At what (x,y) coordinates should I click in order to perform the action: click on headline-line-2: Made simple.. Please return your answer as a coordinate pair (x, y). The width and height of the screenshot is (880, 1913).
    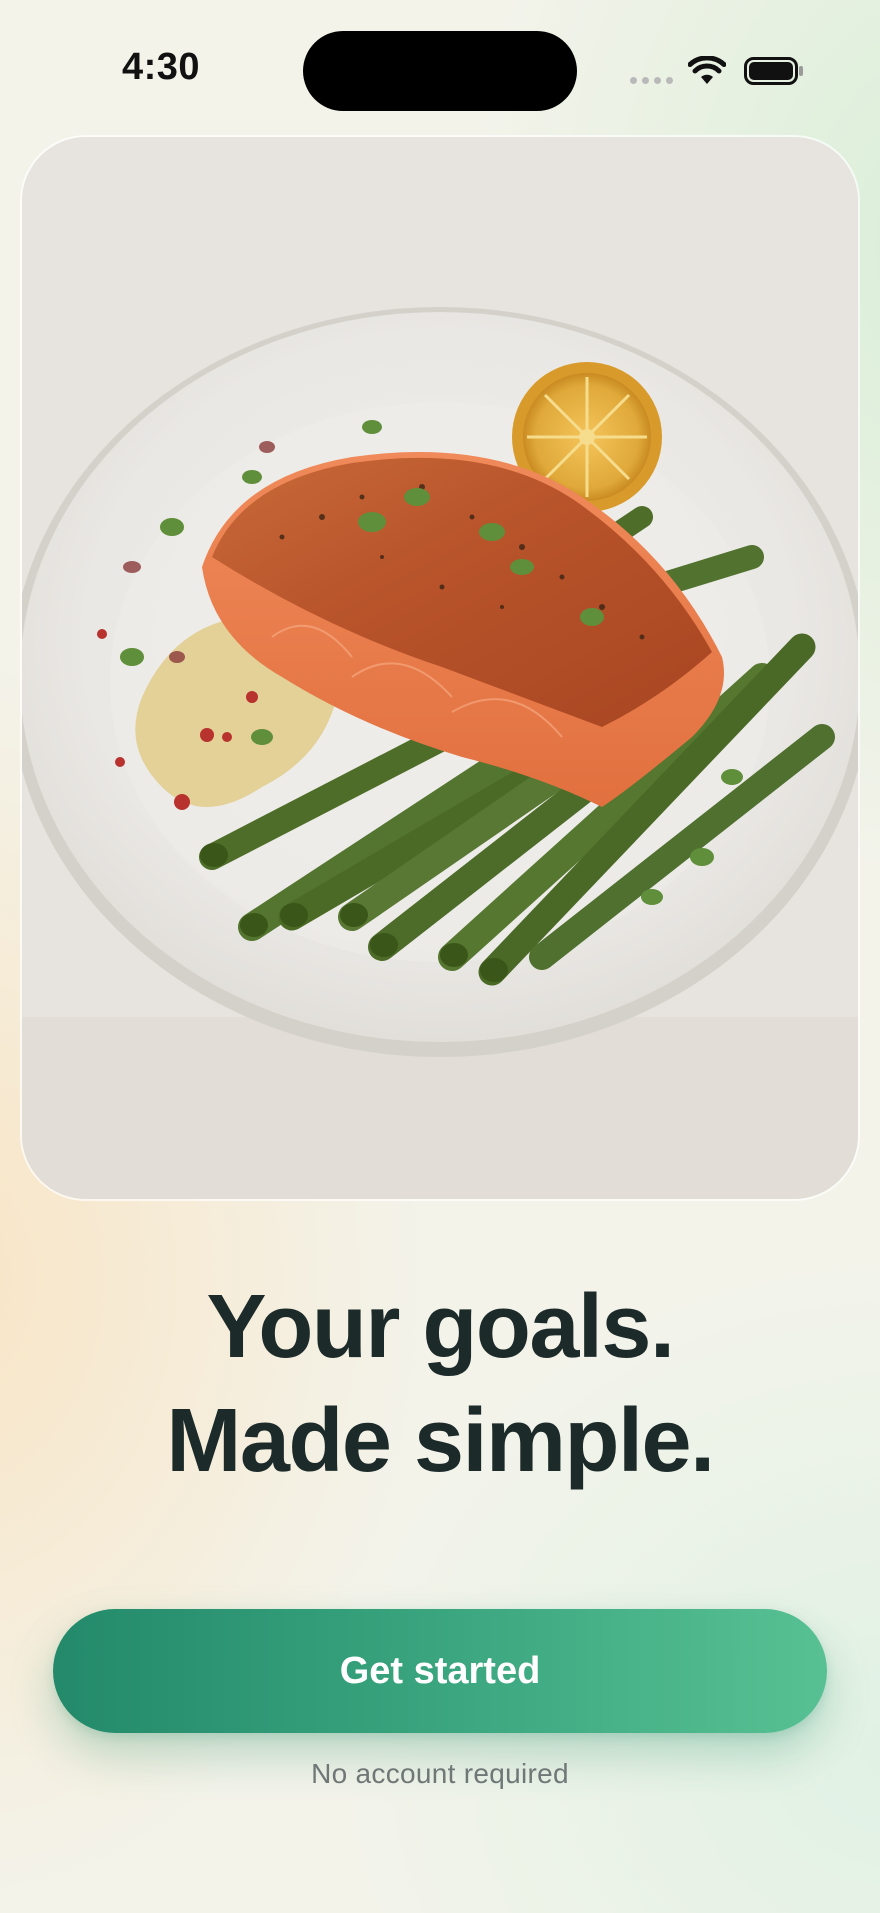
    Looking at the image, I should click on (440, 1441).